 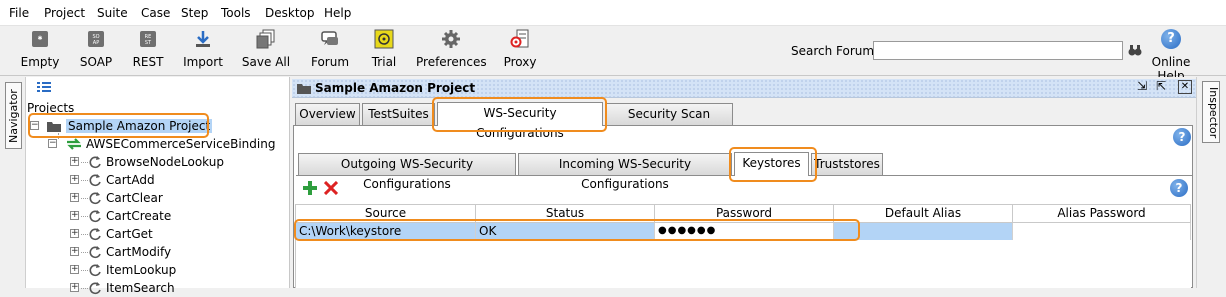 I want to click on online-help-button: ? Online Help, so click(x=1171, y=56).